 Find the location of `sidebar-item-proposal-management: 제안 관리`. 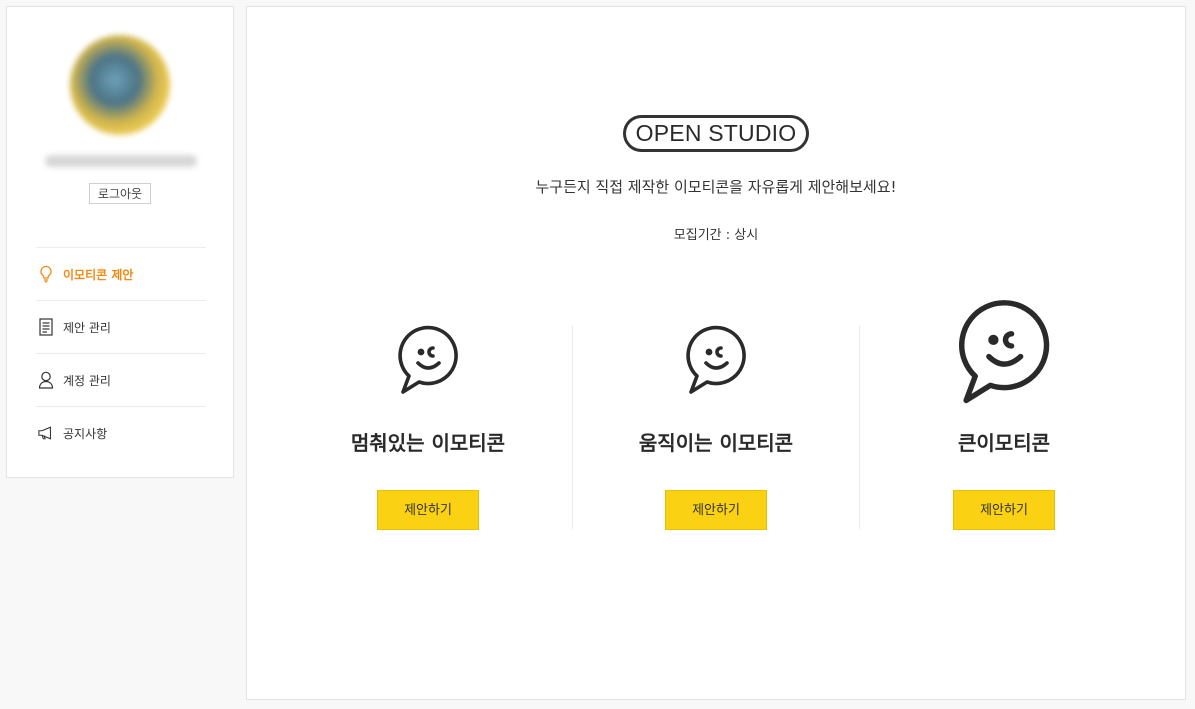

sidebar-item-proposal-management: 제안 관리 is located at coordinates (121, 326).